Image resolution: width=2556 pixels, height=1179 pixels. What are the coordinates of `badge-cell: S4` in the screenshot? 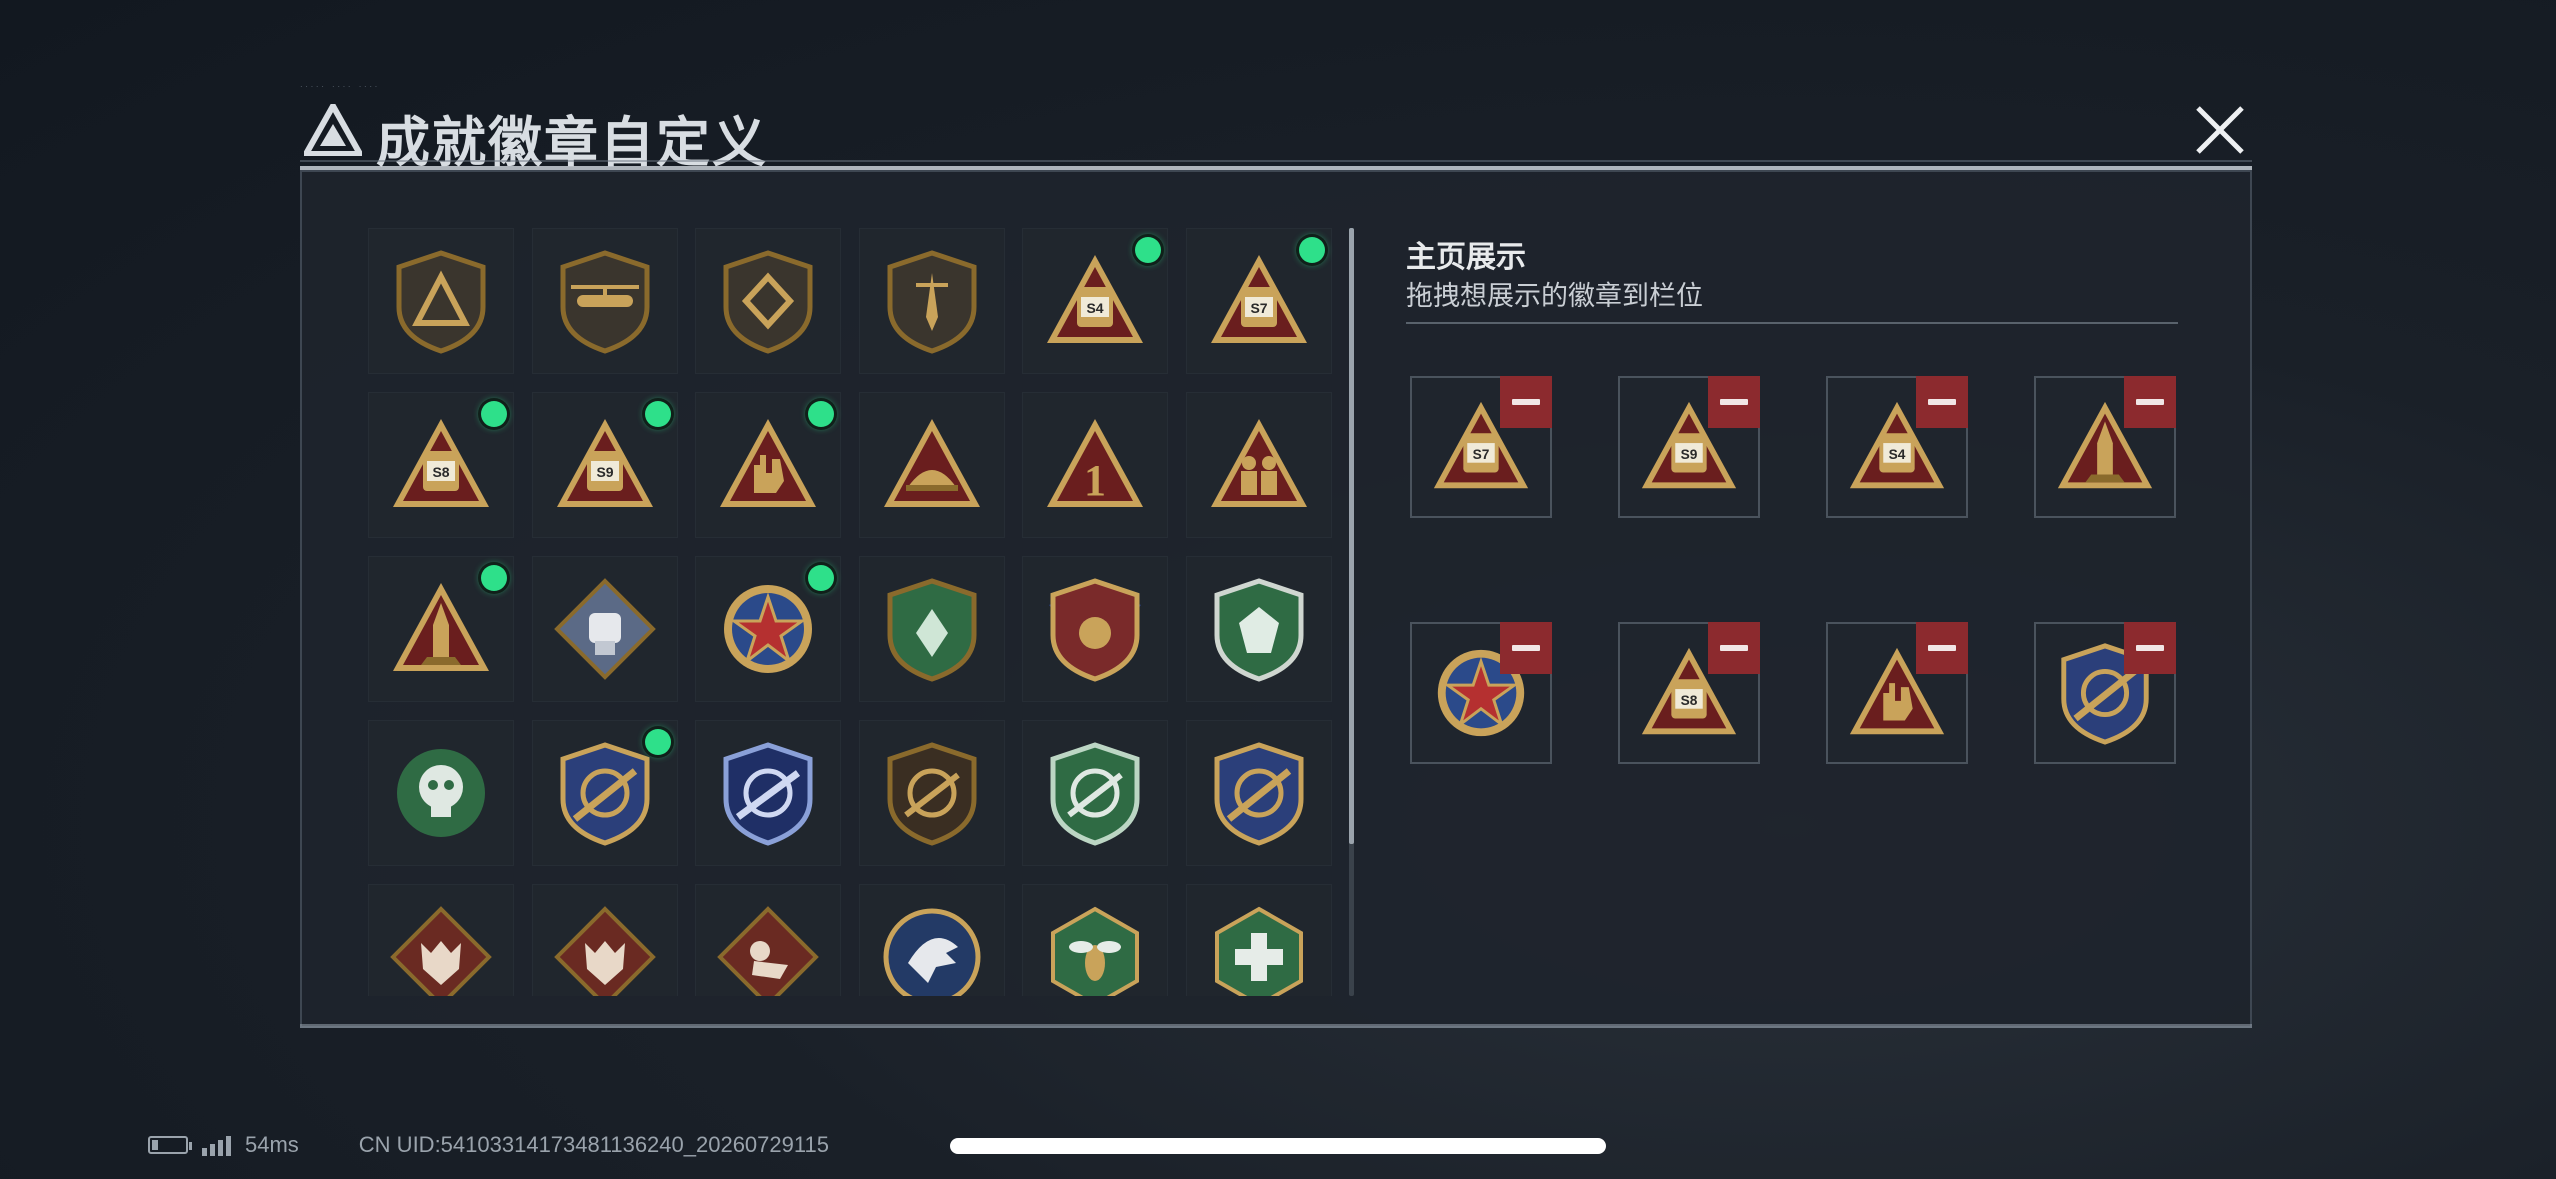 It's located at (1095, 301).